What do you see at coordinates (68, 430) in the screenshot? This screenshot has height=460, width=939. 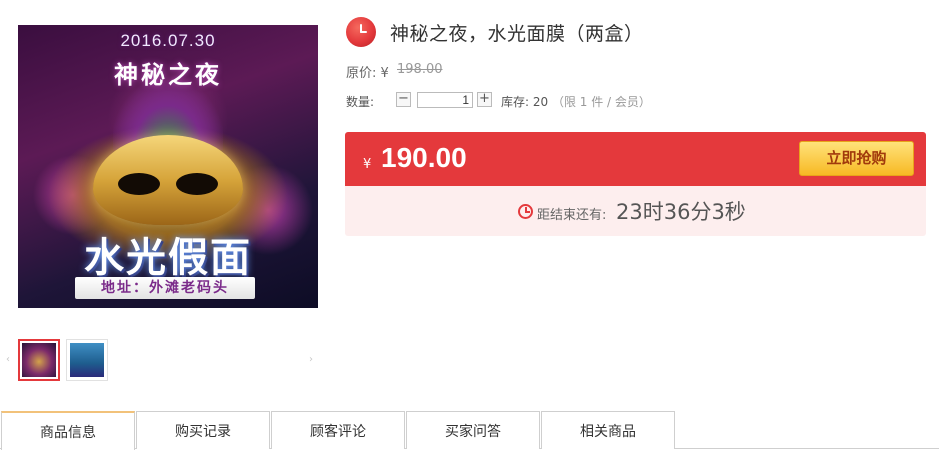 I see `tab-product-info: 商品信息` at bounding box center [68, 430].